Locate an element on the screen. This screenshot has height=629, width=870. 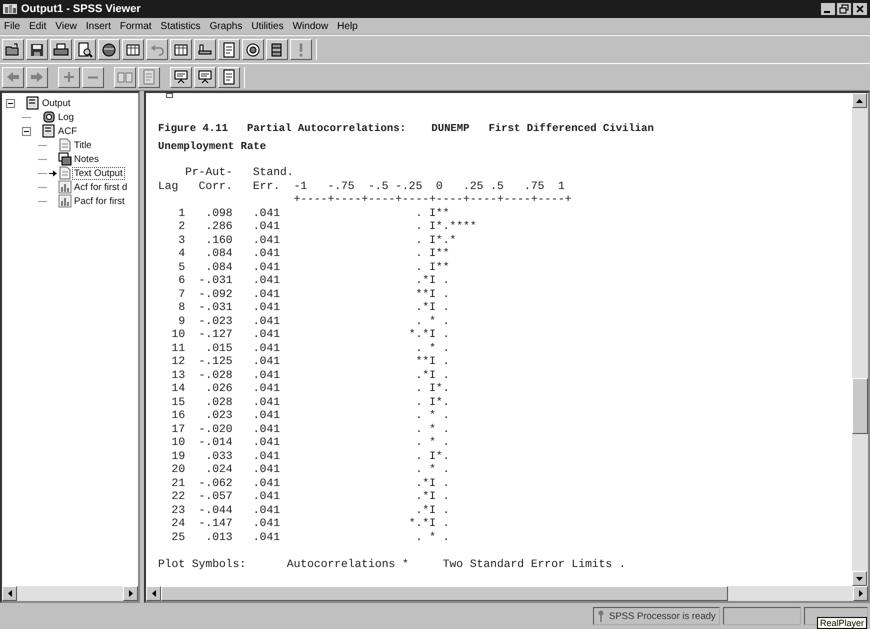
plot-legend: Plot Symbols: Autocorrelations * Two Standard Error Limits . is located at coordinates (505, 565).